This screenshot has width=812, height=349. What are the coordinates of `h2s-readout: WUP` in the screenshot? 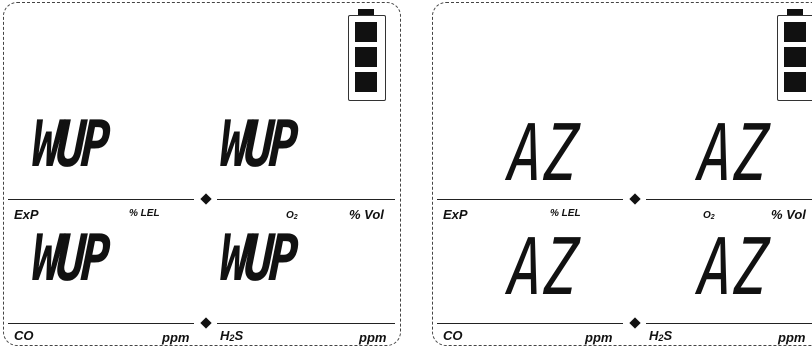 It's located at (257, 259).